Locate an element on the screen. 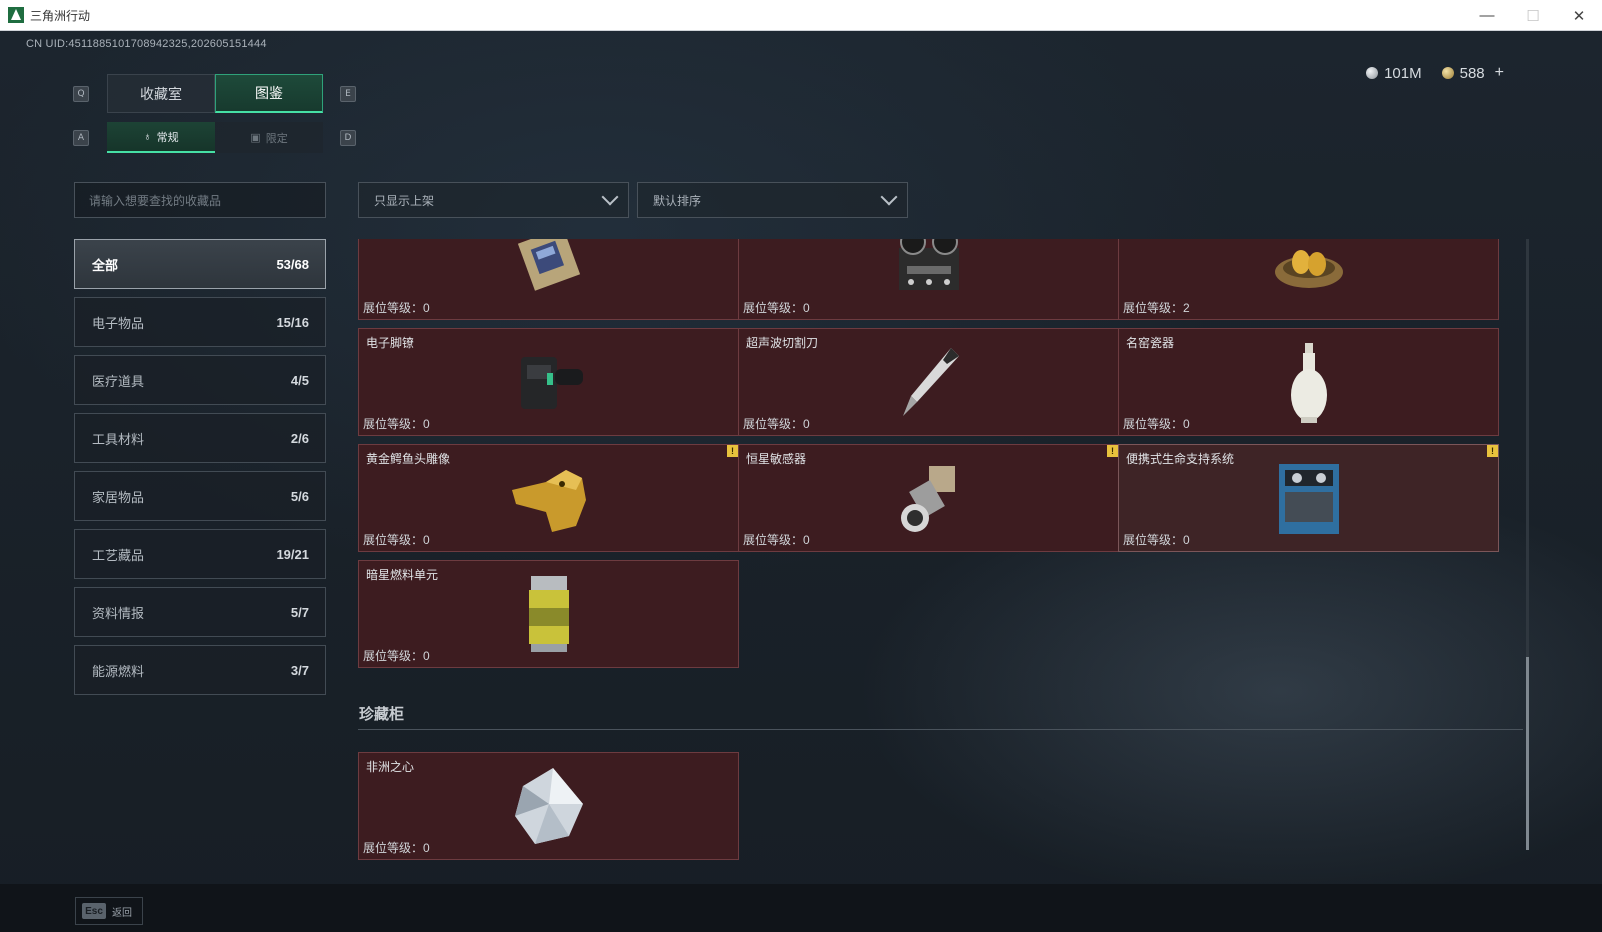 Image resolution: width=1602 pixels, height=932 pixels. image-icon: ▣ is located at coordinates (255, 138).